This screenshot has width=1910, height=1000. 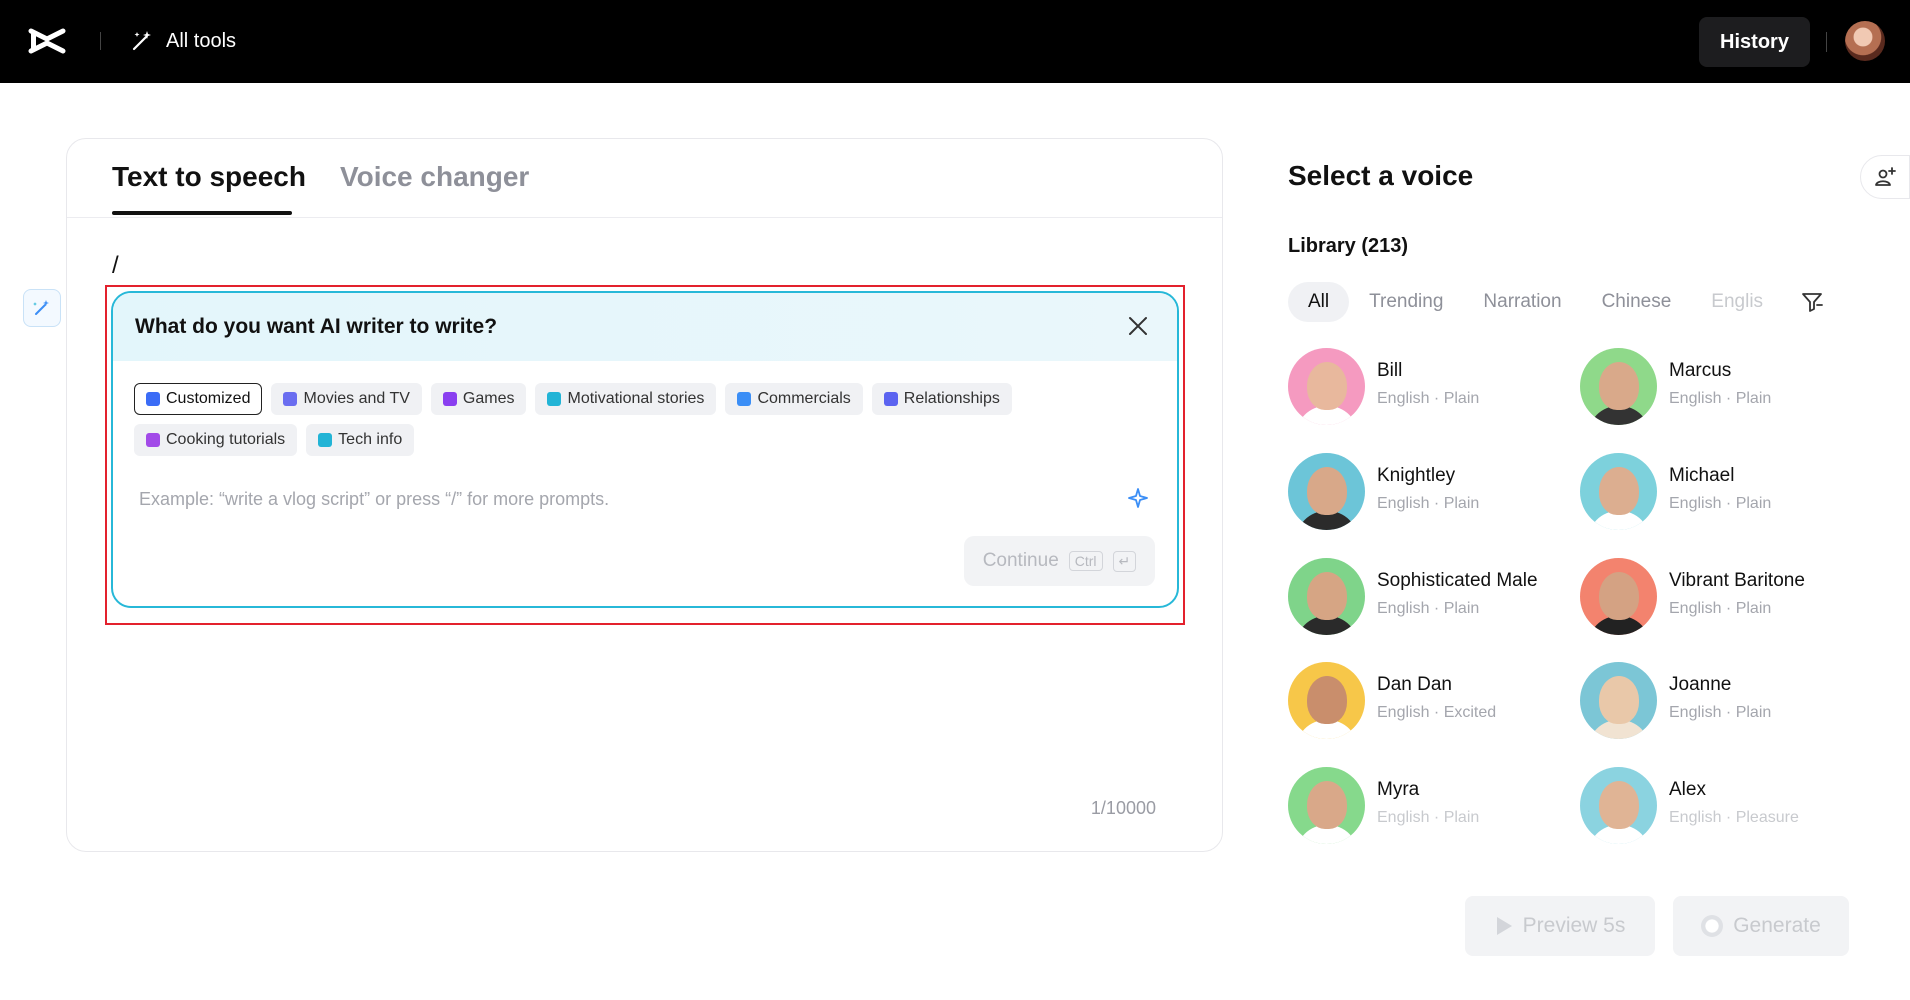 I want to click on all-tools-link: All tools, so click(x=183, y=41).